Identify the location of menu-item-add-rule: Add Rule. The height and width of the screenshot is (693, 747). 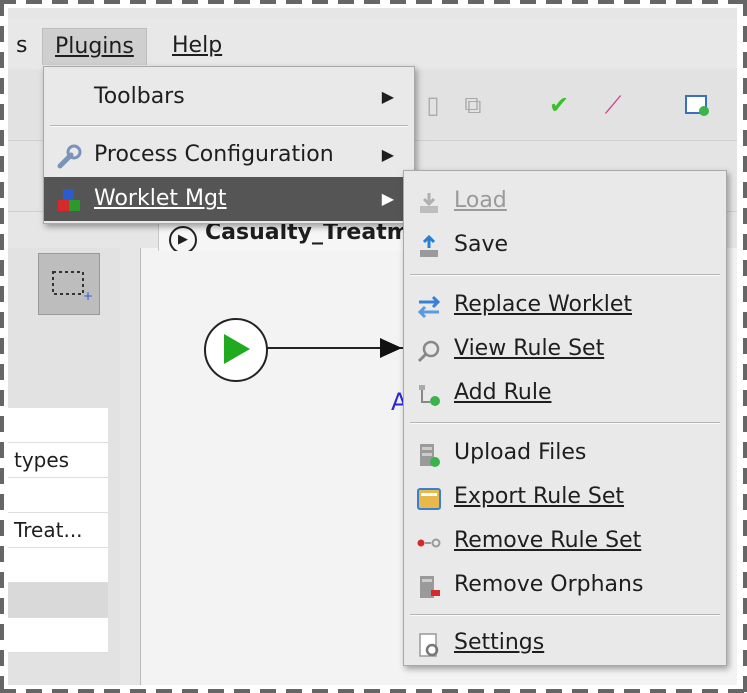
(565, 393).